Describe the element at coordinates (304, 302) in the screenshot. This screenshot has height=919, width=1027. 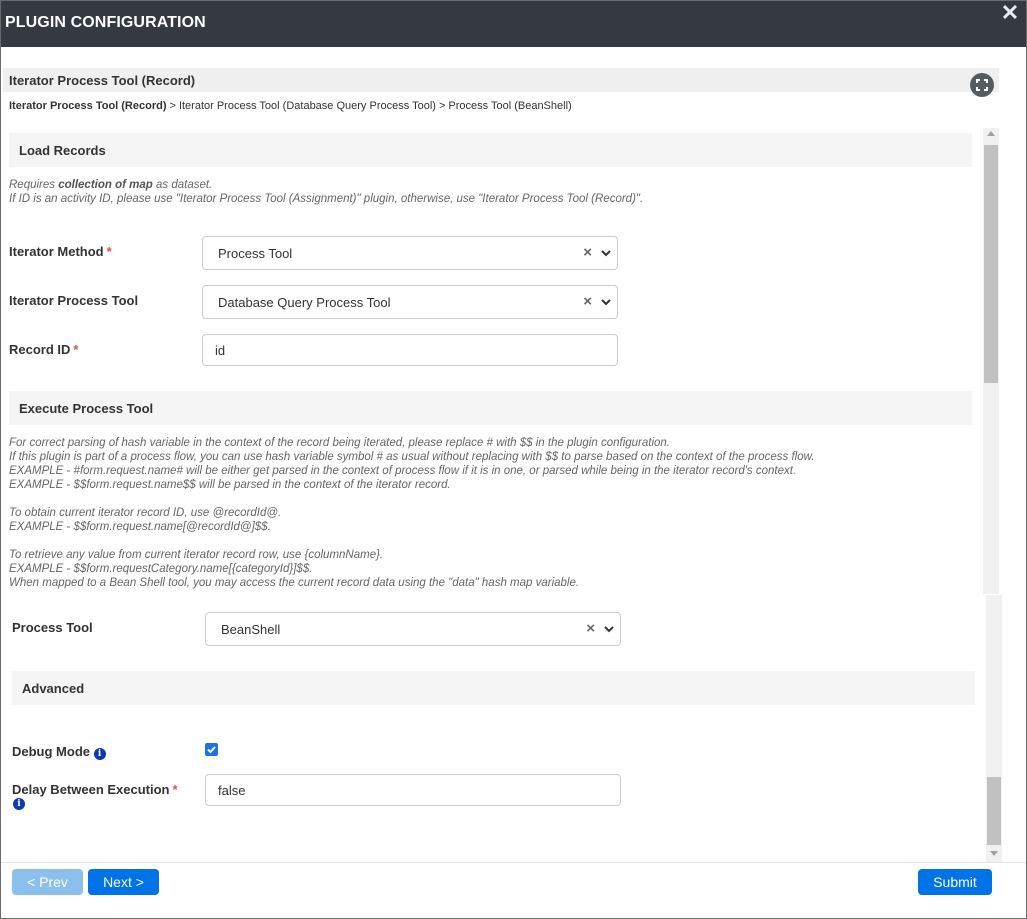
I see `select-value: Database Query Process Tool` at that location.